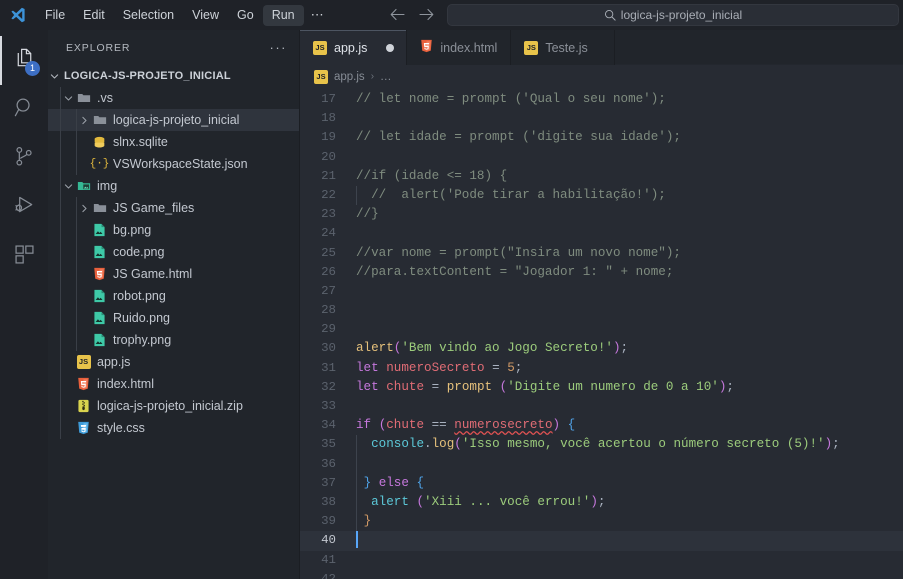  Describe the element at coordinates (601, 214) in the screenshot. I see `code-line: 23 //}` at that location.